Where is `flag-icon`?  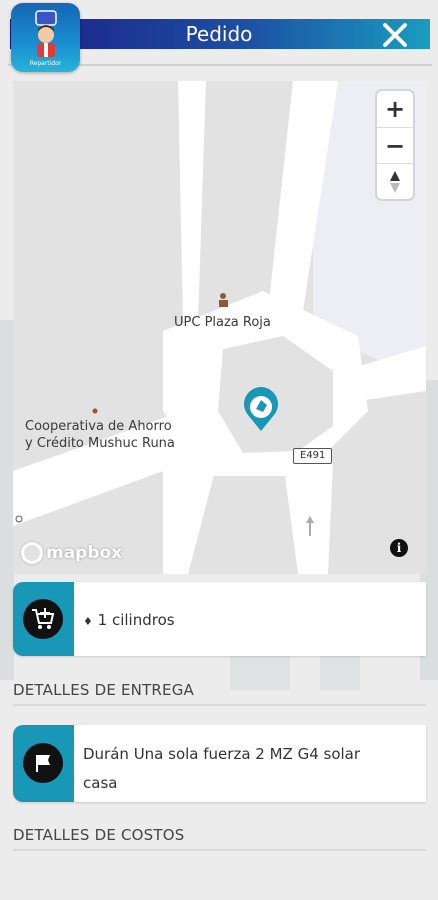
flag-icon is located at coordinates (43, 763).